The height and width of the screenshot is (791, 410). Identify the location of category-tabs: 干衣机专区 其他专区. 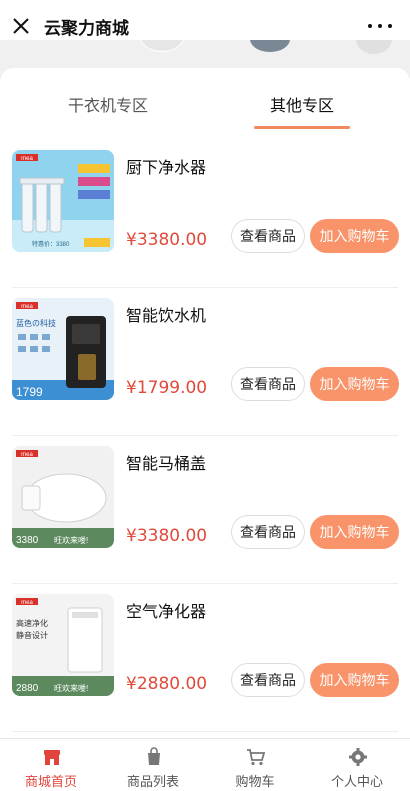
(205, 99).